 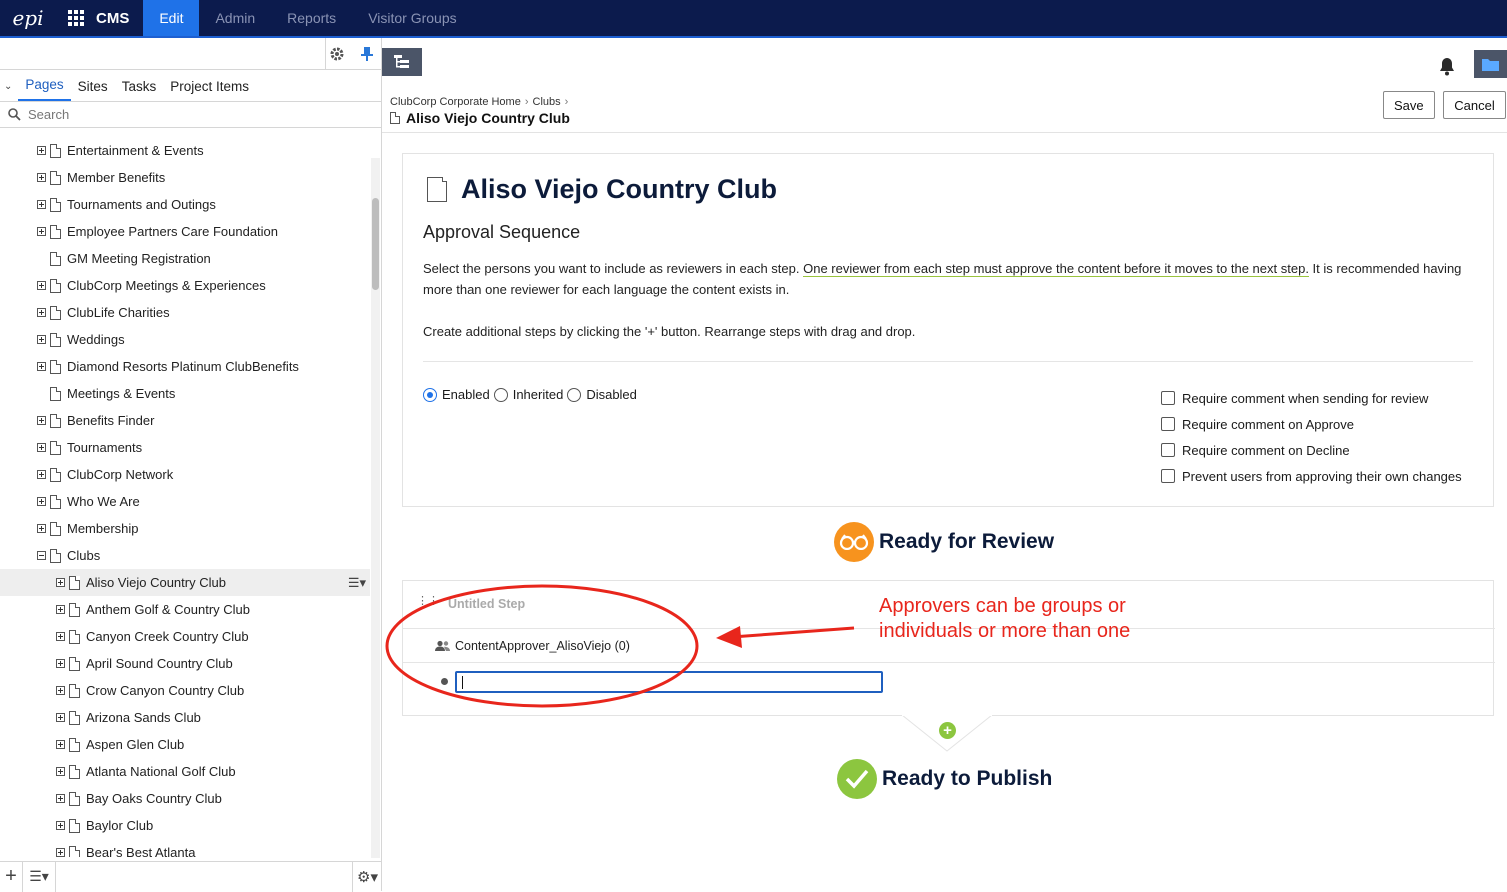 What do you see at coordinates (500, 394) in the screenshot?
I see `radio-inherited` at bounding box center [500, 394].